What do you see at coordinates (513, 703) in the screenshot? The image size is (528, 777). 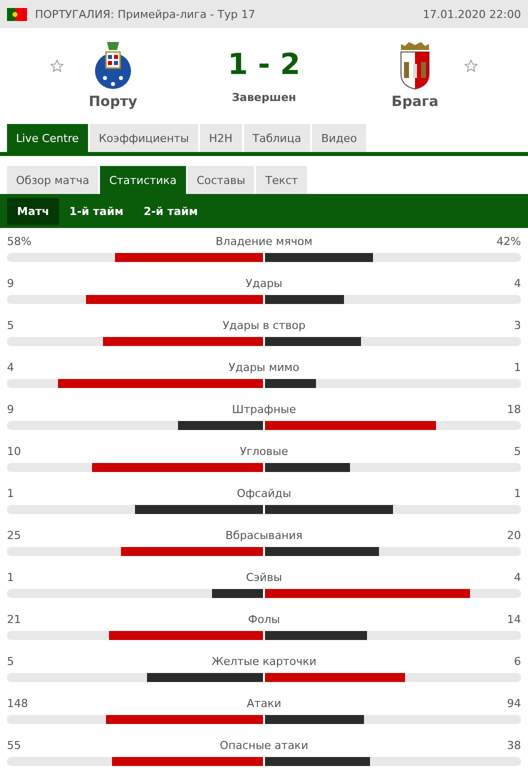 I see `stat-value: 94` at bounding box center [513, 703].